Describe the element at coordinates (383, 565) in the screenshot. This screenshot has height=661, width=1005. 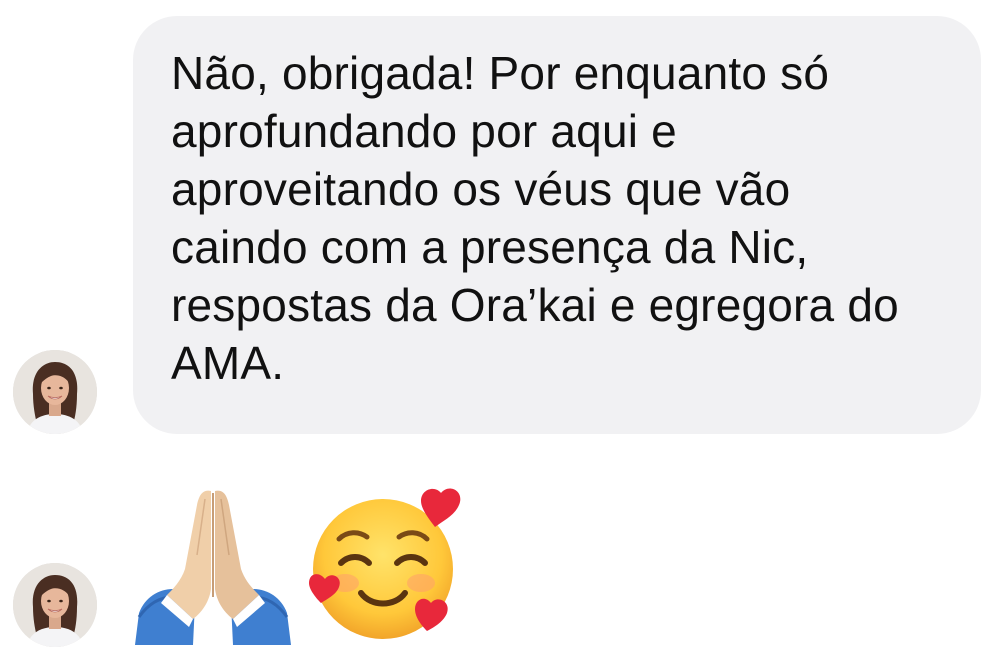
I see `smiling-face-with-hearts-icon` at that location.